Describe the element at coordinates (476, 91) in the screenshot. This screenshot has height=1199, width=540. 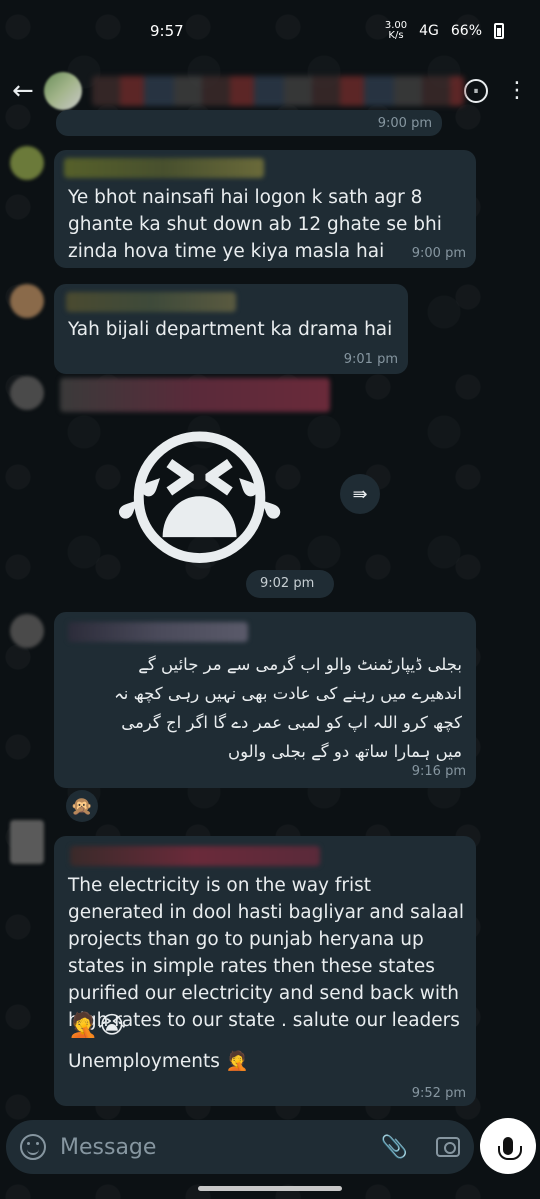
I see `call-icon: ⏸` at that location.